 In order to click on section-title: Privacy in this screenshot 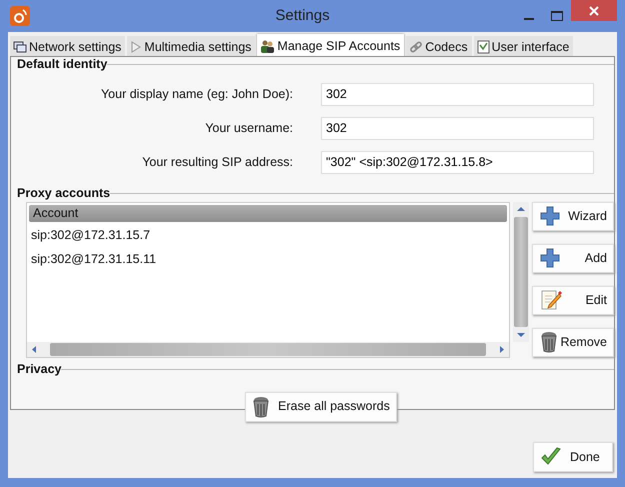, I will do `click(39, 369)`.